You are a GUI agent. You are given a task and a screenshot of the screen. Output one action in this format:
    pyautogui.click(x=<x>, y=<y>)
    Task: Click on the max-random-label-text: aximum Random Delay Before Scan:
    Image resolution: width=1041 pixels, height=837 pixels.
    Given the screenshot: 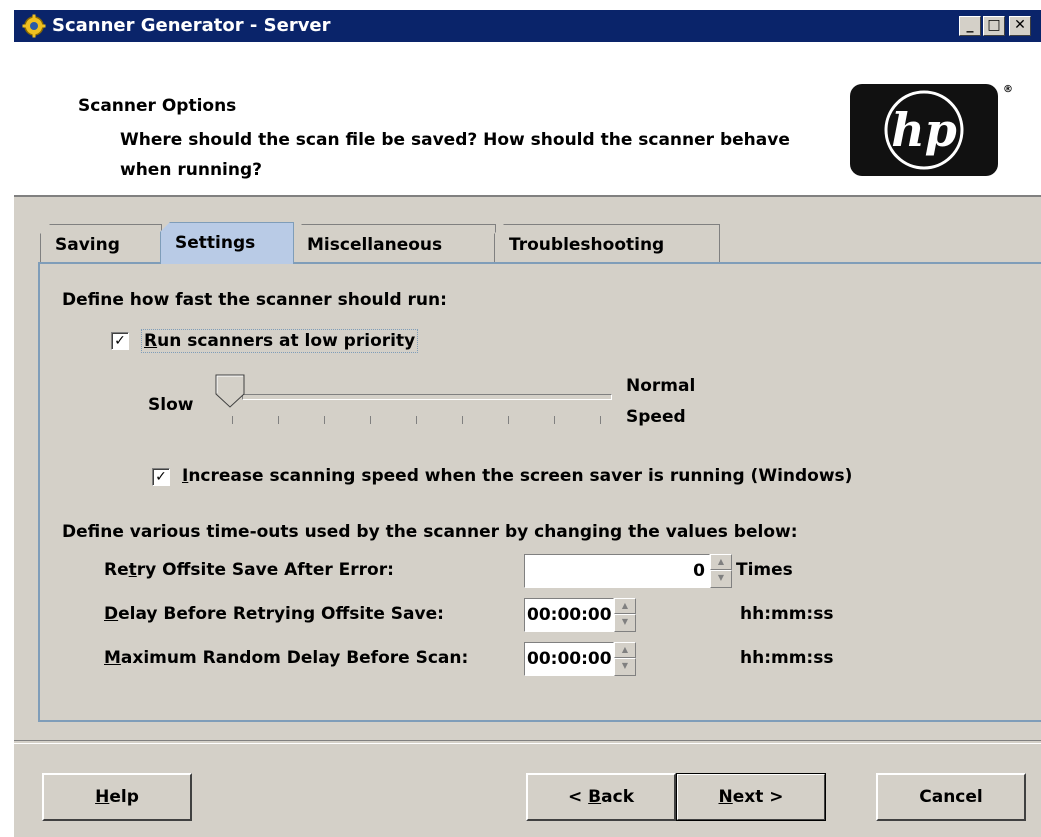 What is the action you would take?
    pyautogui.click(x=294, y=658)
    